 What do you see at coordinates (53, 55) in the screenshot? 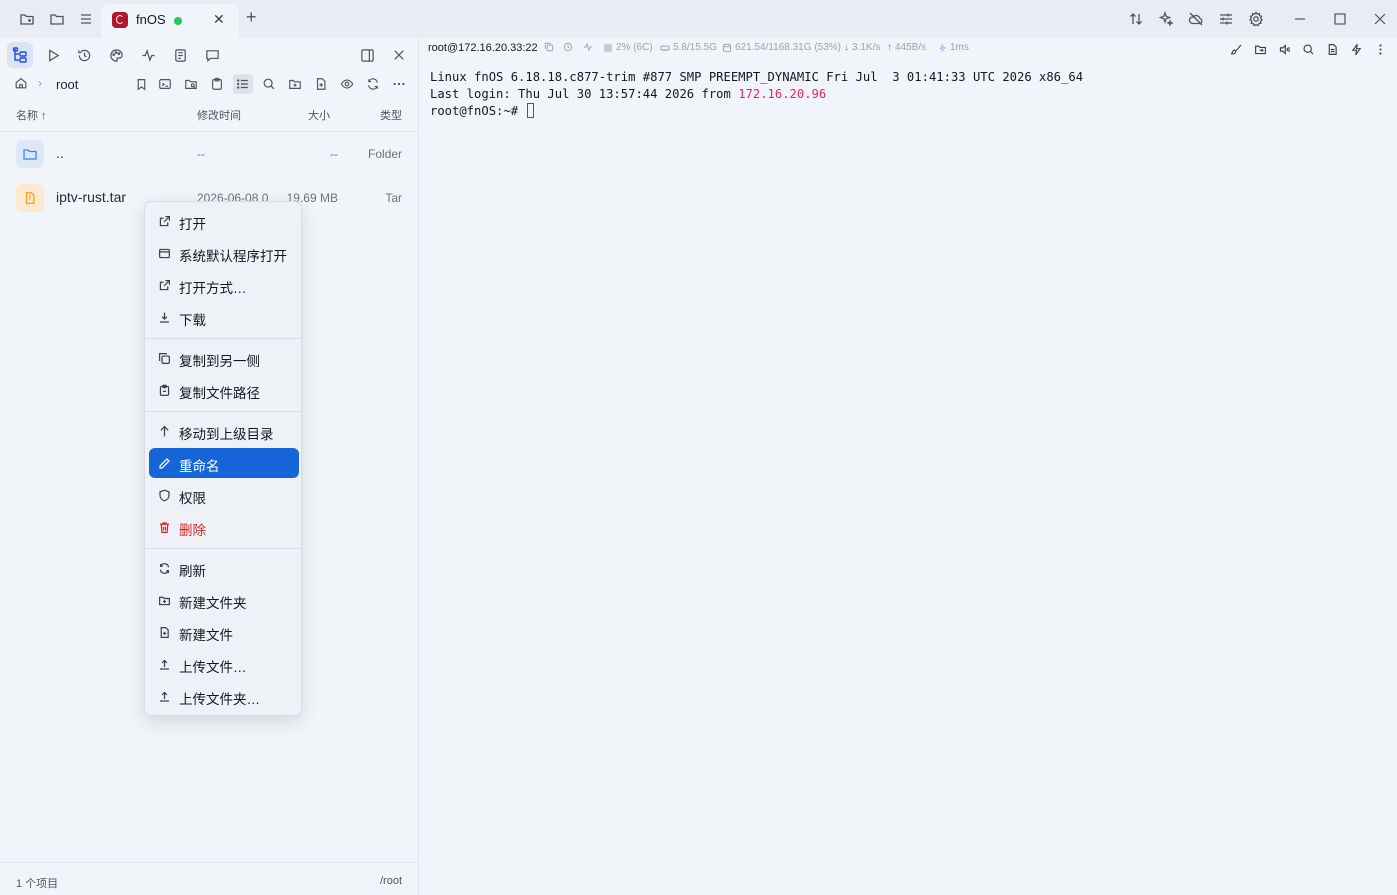
I see `play-icon` at bounding box center [53, 55].